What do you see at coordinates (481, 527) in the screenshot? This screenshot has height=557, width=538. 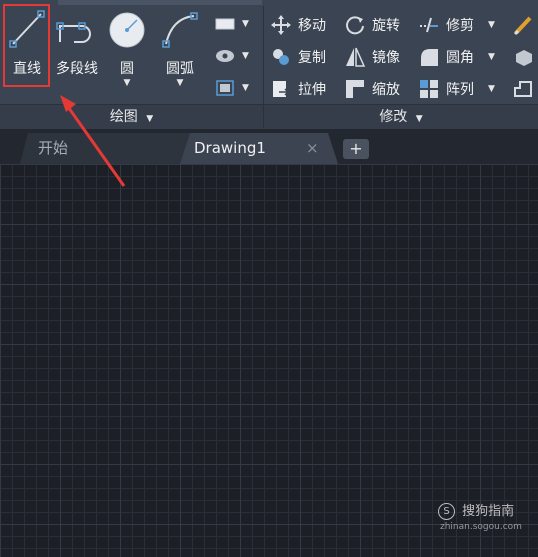 I see `watermark-site: zhinan.sogou.com` at bounding box center [481, 527].